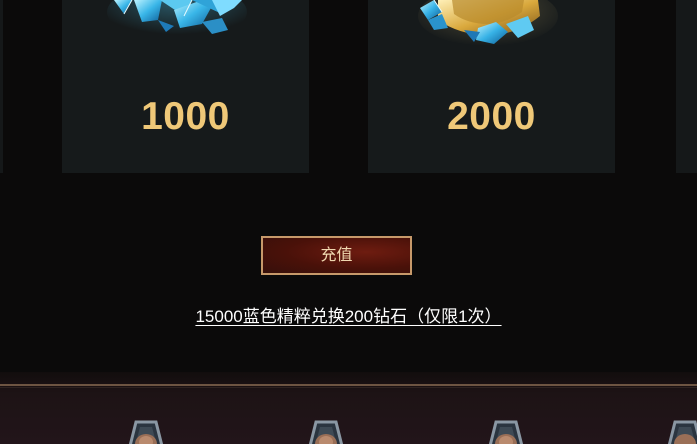 The height and width of the screenshot is (444, 697). Describe the element at coordinates (185, 86) in the screenshot. I see `diamond-package-card-1000: 1000` at that location.